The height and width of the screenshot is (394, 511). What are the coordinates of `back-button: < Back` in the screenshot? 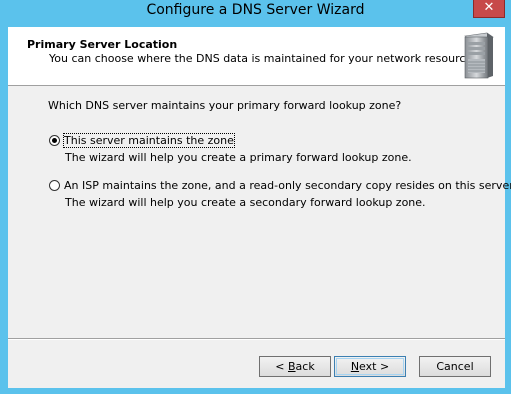 It's located at (295, 366).